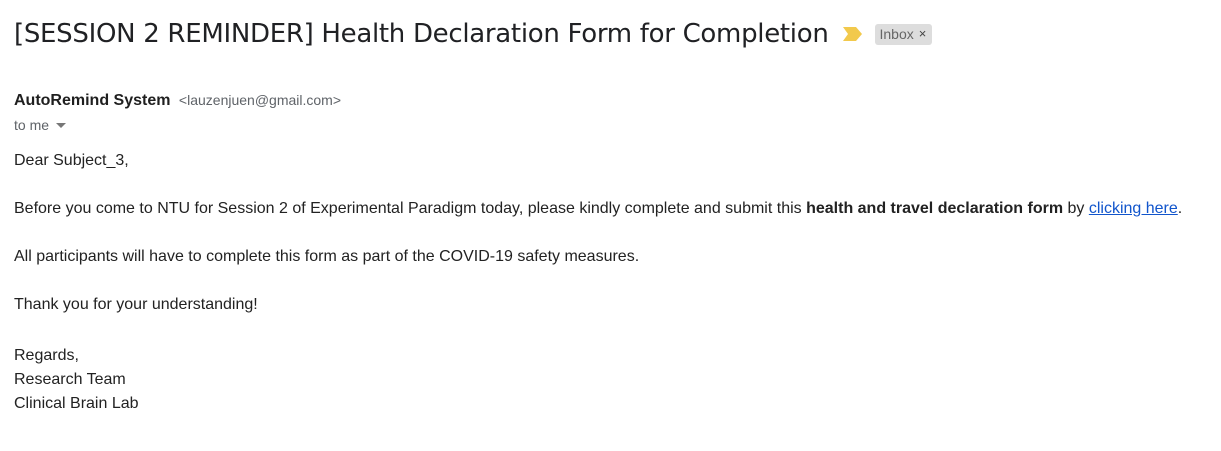 The height and width of the screenshot is (451, 1221). What do you see at coordinates (260, 100) in the screenshot?
I see `sender-email: <lauzenjuen@gmail.com>` at bounding box center [260, 100].